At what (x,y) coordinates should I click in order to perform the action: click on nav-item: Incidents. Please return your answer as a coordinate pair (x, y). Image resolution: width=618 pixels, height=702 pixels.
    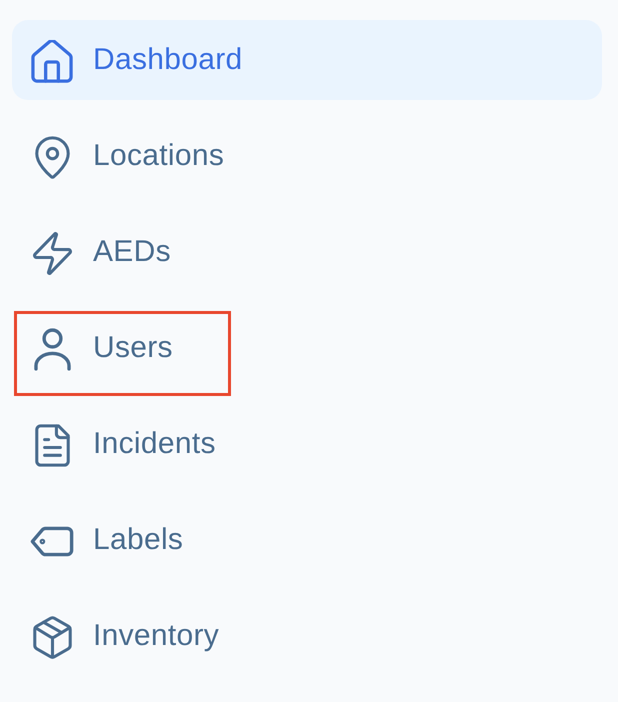
    Looking at the image, I should click on (307, 444).